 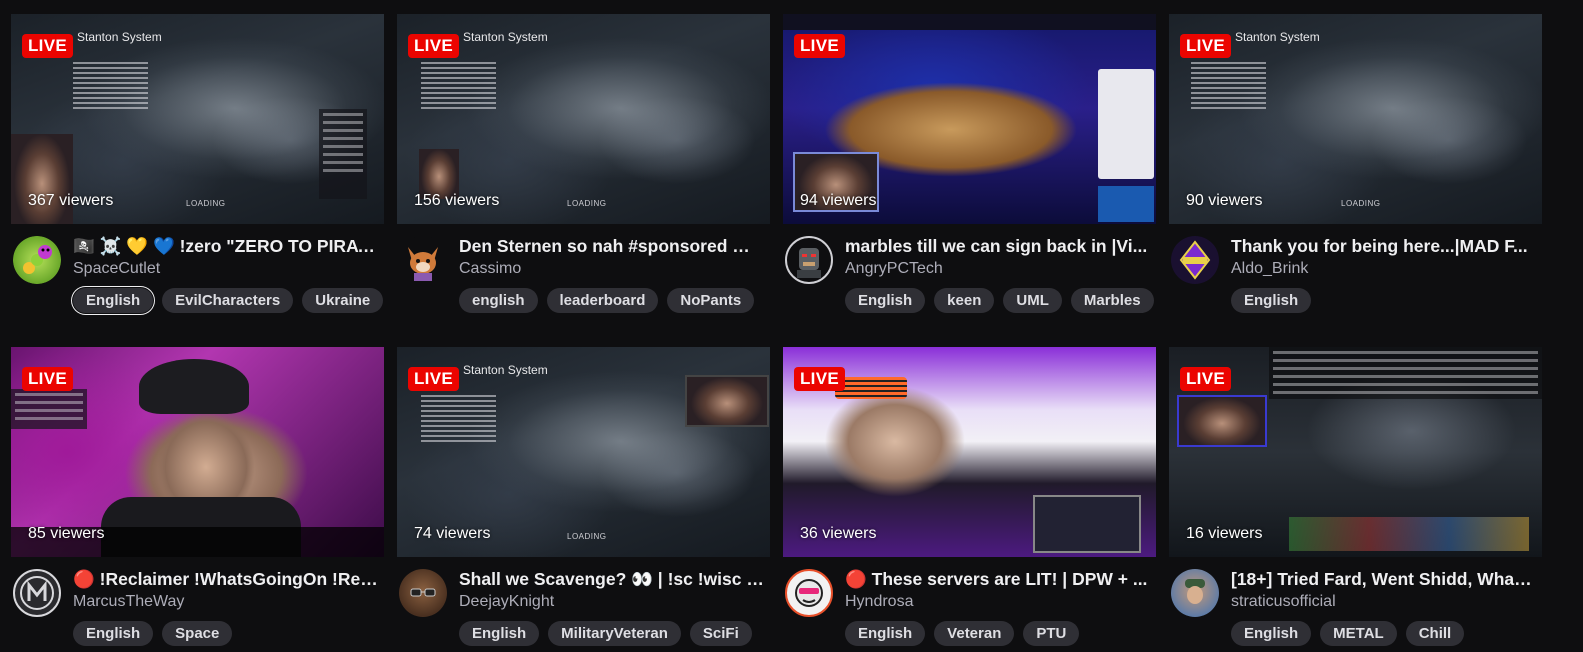 What do you see at coordinates (1126, 124) in the screenshot?
I see `chat-widget` at bounding box center [1126, 124].